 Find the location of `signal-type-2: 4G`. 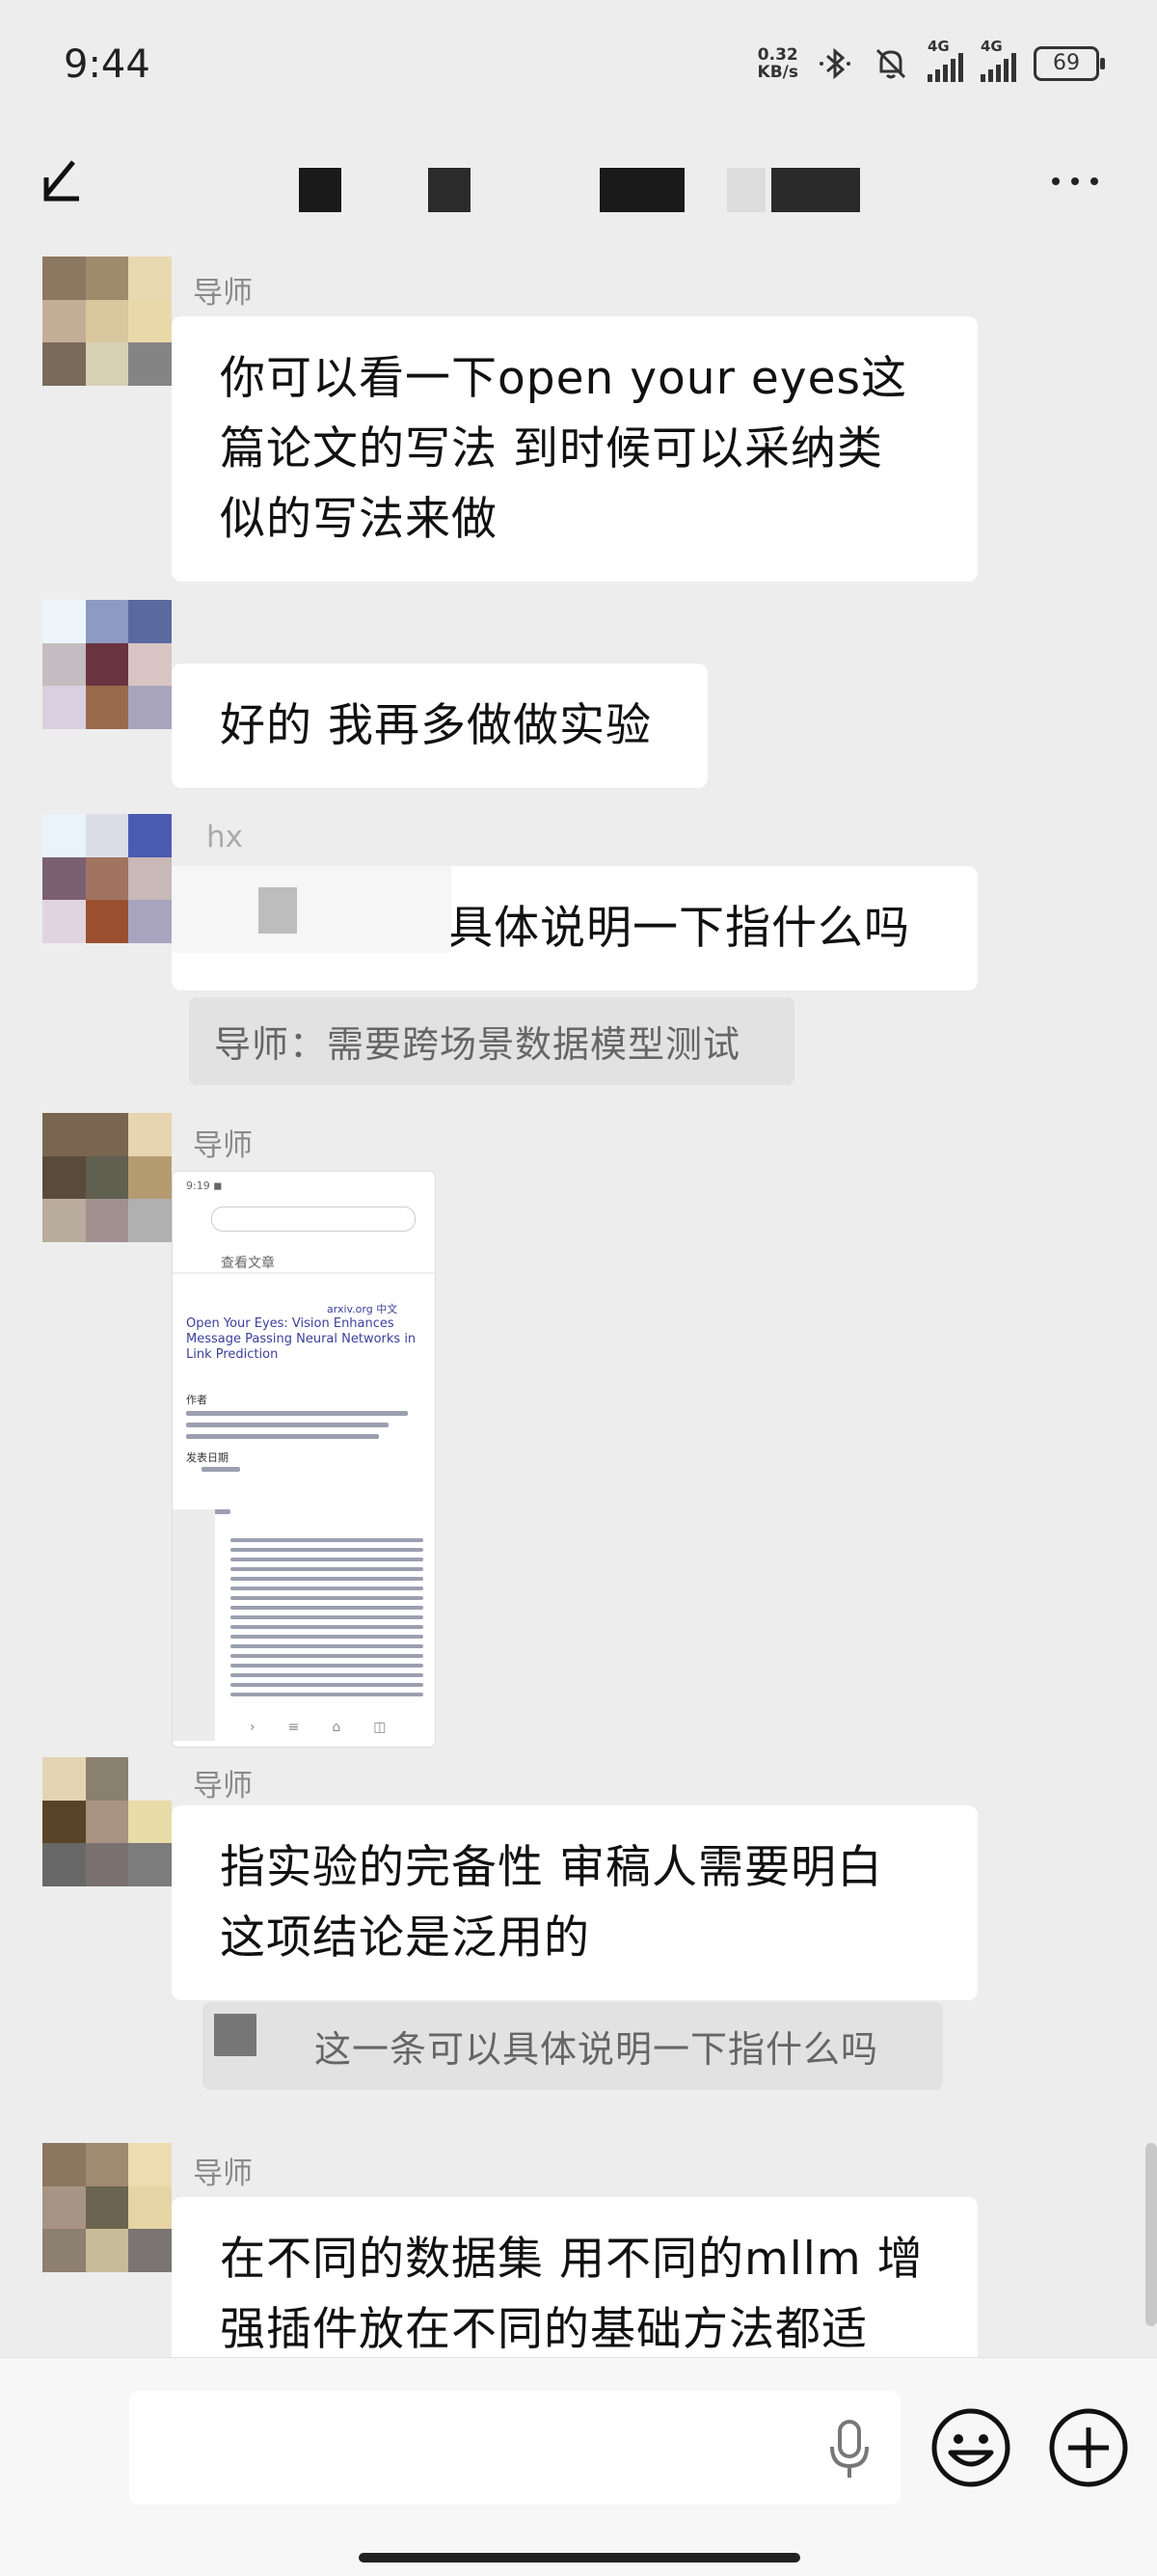

signal-type-2: 4G is located at coordinates (992, 46).